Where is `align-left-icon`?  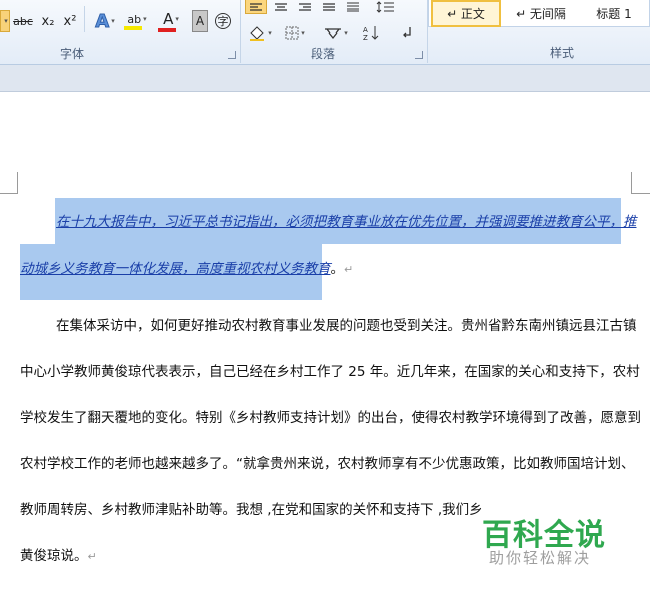 align-left-icon is located at coordinates (256, 6).